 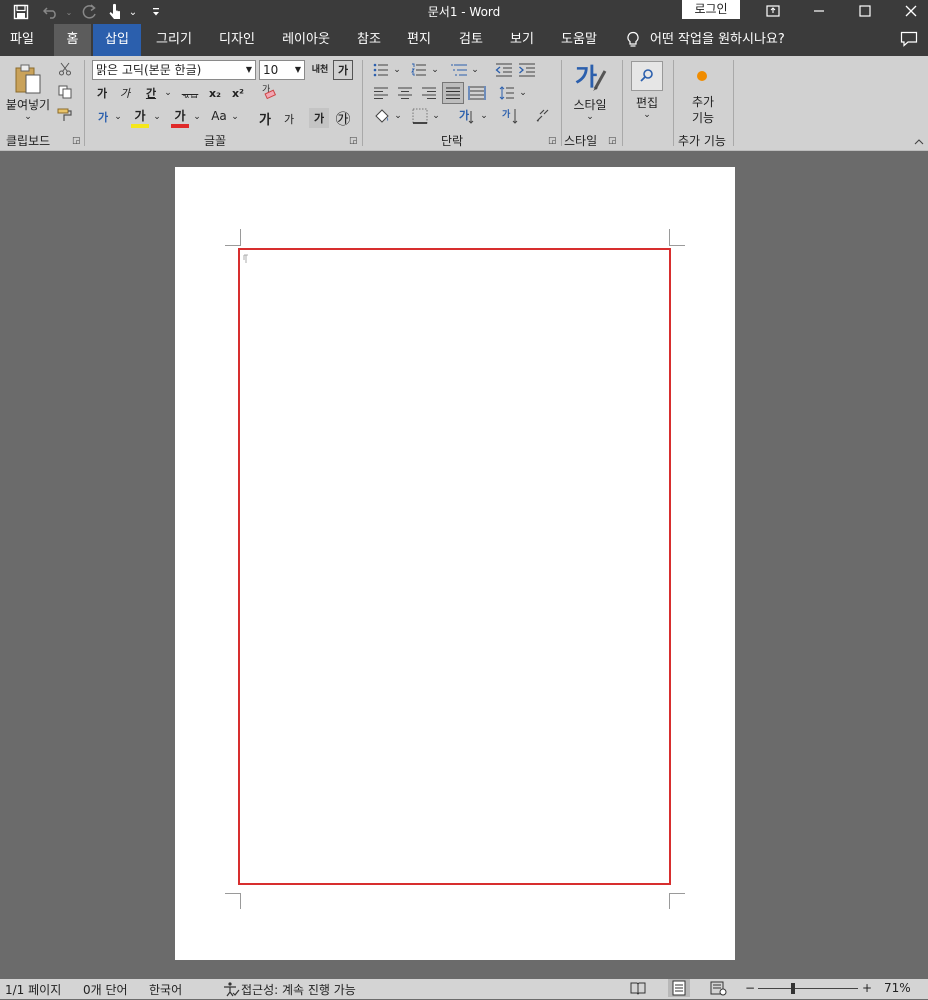 What do you see at coordinates (265, 118) in the screenshot?
I see `grow-font-button: 가` at bounding box center [265, 118].